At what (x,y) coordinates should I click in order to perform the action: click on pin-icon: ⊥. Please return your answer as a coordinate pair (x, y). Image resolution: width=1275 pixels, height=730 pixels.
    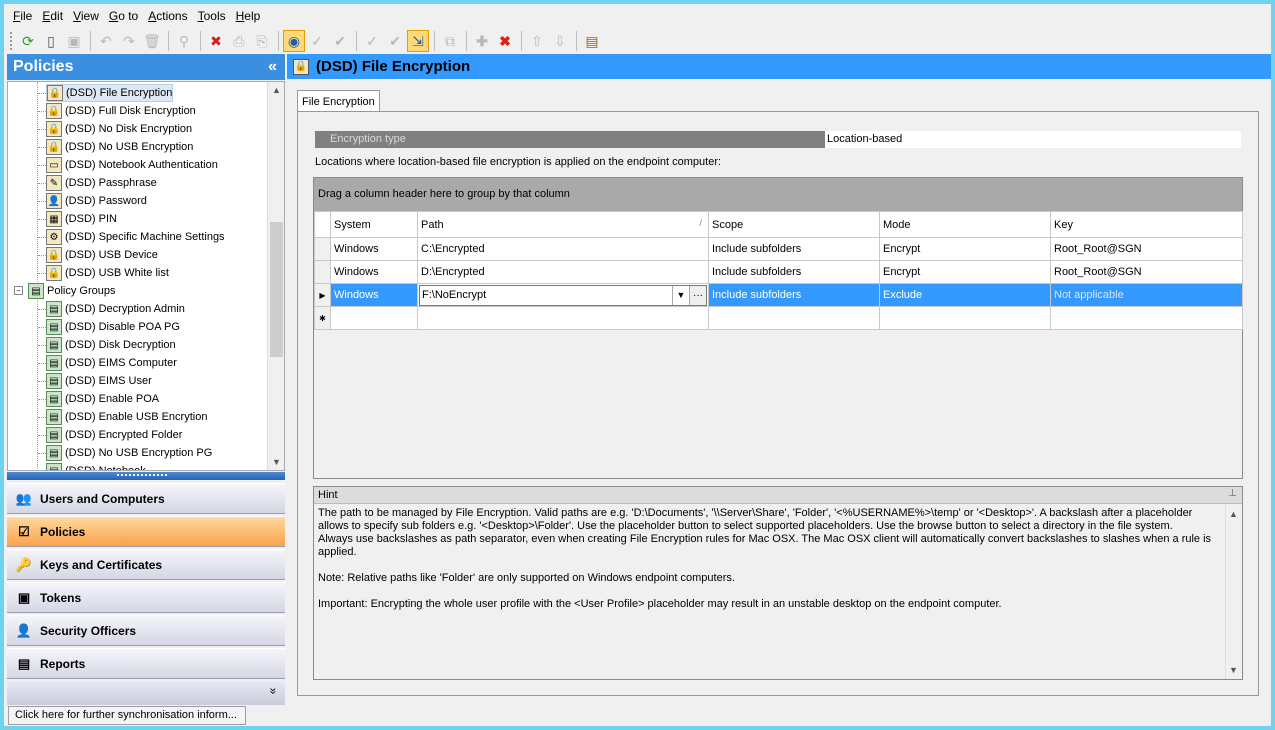
    Looking at the image, I should click on (1232, 493).